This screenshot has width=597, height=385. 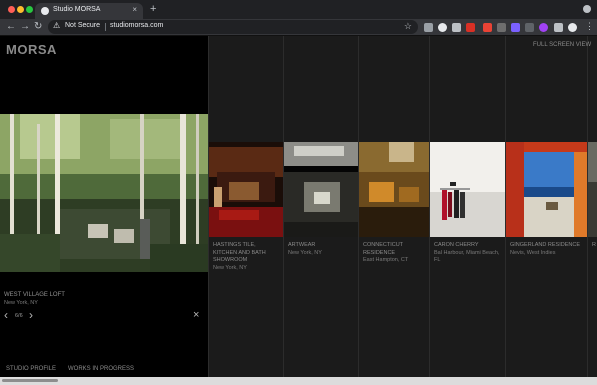 What do you see at coordinates (34, 295) in the screenshot?
I see `project-title: WEST VILLAGE LOFT` at bounding box center [34, 295].